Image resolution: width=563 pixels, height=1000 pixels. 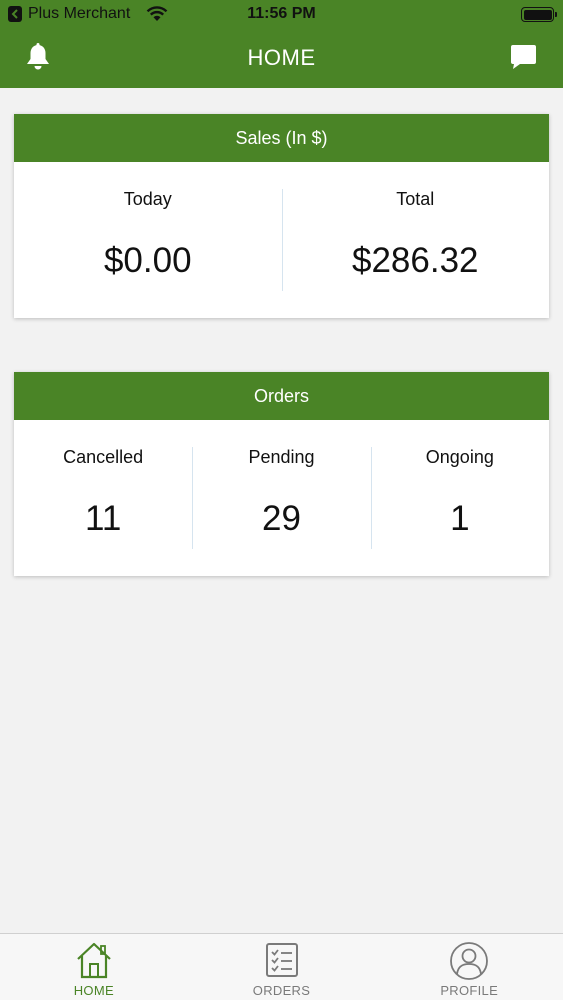 I want to click on profile-icon, so click(x=469, y=961).